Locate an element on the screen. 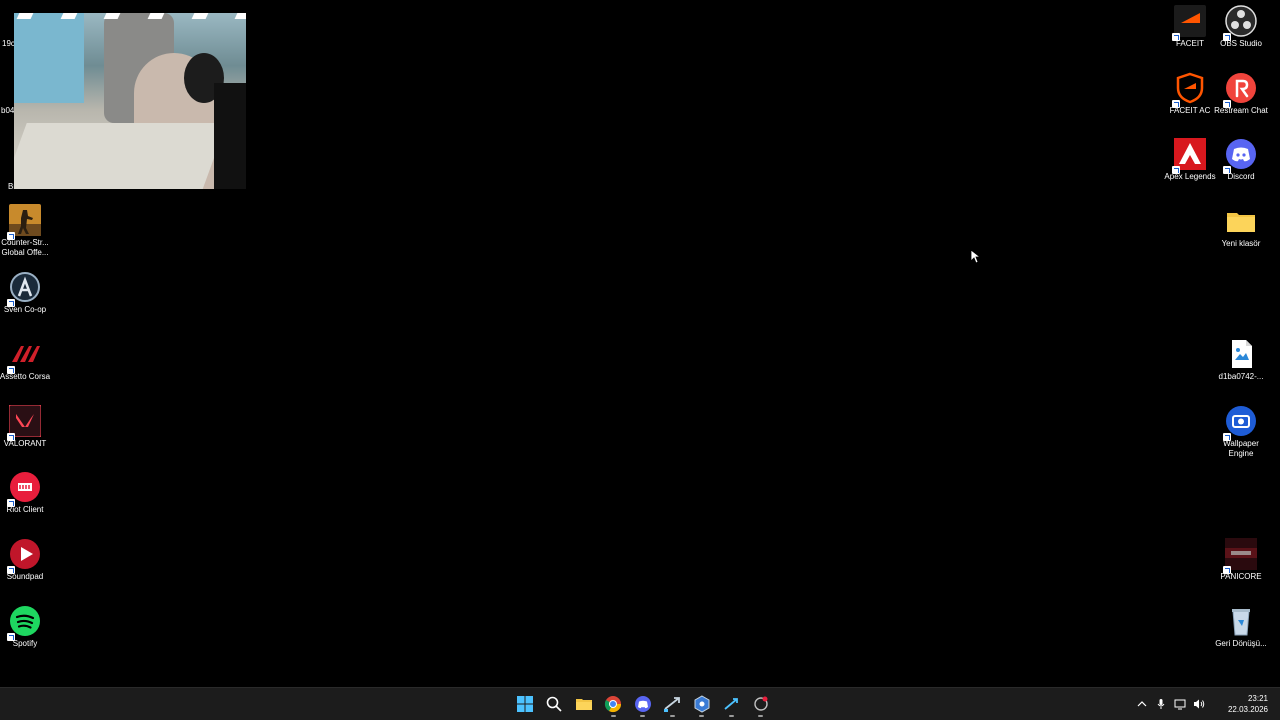  discord-taskbar-button is located at coordinates (643, 704).